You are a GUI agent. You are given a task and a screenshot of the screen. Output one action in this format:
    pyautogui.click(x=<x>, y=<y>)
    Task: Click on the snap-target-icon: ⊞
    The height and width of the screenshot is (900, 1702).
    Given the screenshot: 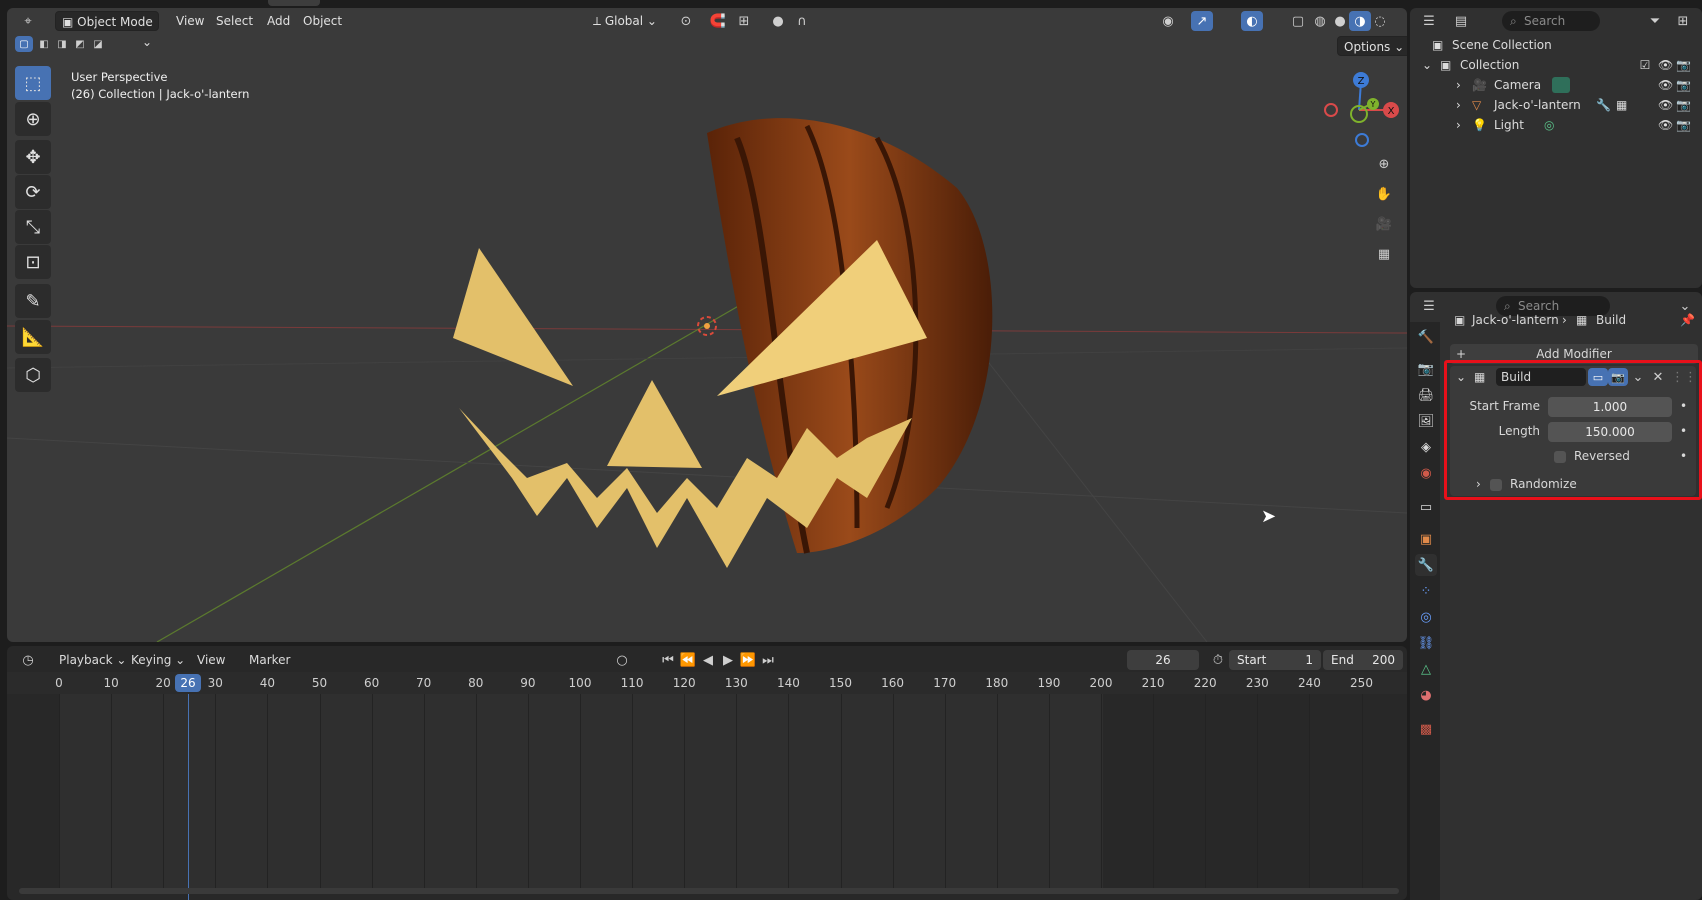 What is the action you would take?
    pyautogui.click(x=744, y=21)
    